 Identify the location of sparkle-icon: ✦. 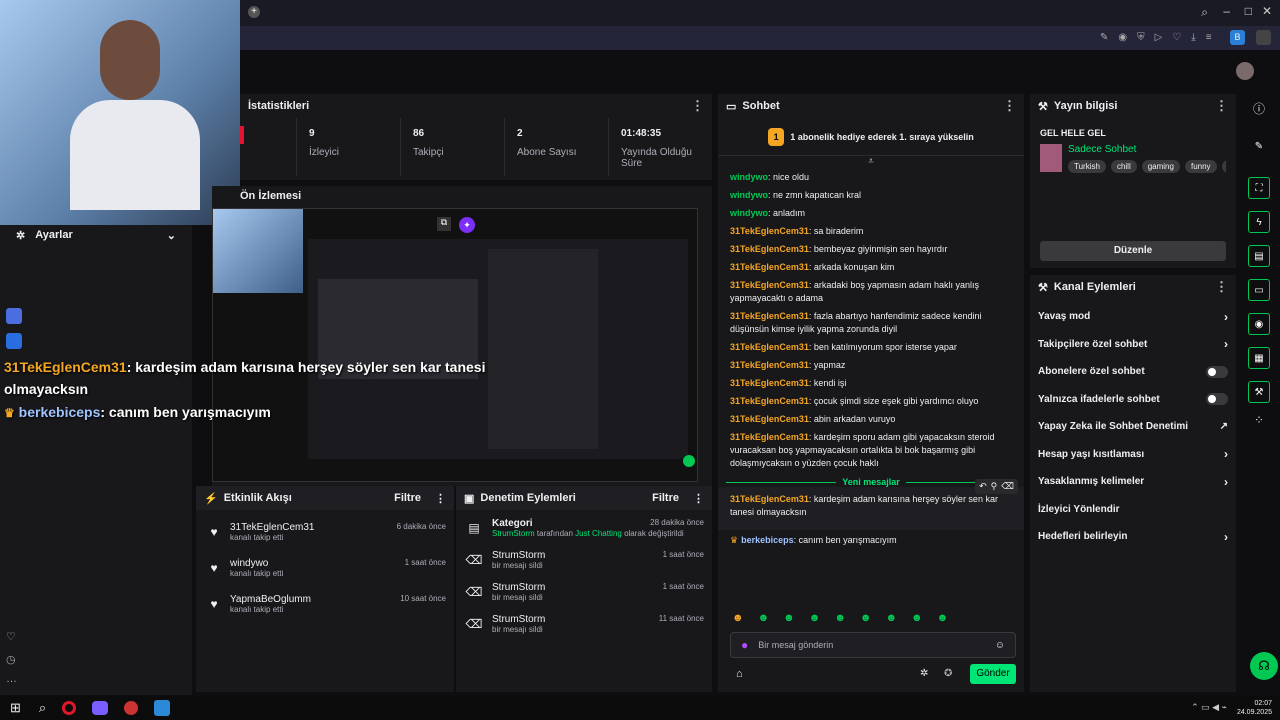
(467, 225).